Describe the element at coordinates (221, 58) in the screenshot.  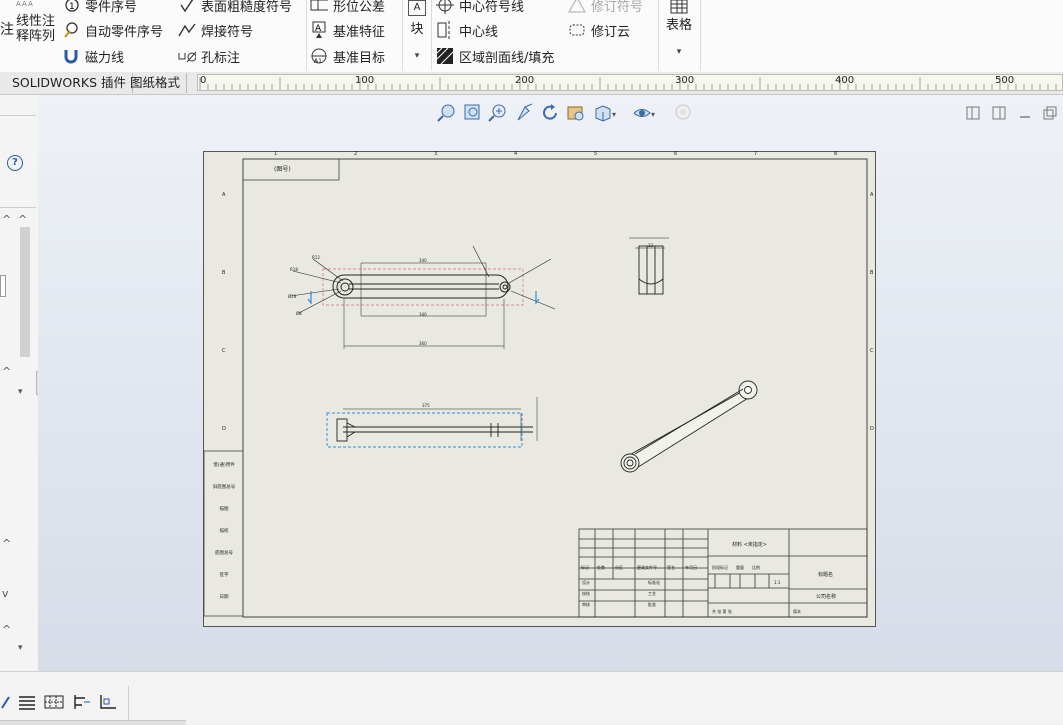
I see `hole-callout-label: 孔标注` at that location.